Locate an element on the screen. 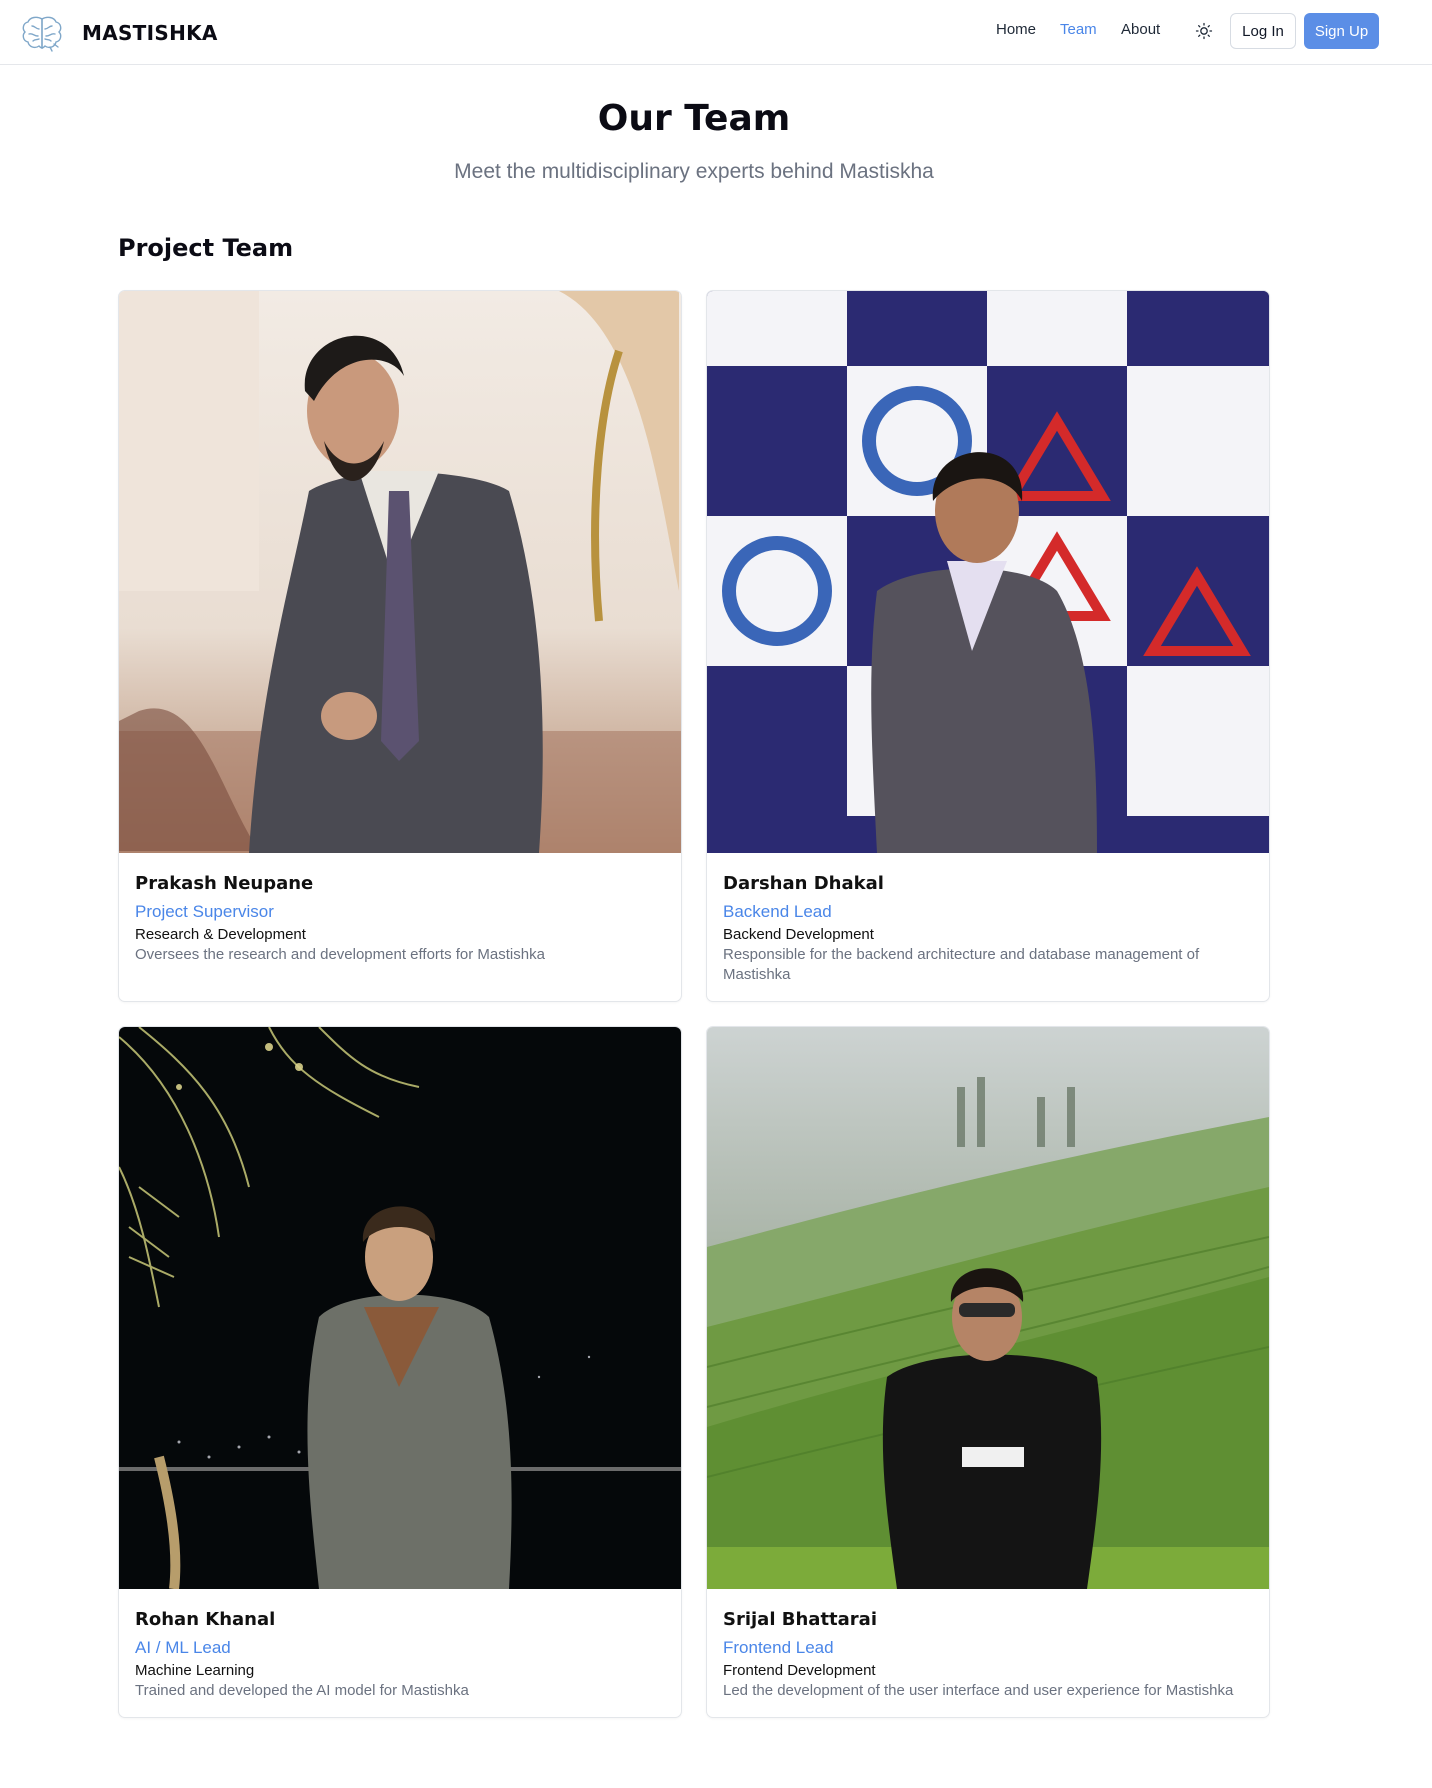 Image resolution: width=1432 pixels, height=1788 pixels. member-name: Darshan Dhakal is located at coordinates (803, 883).